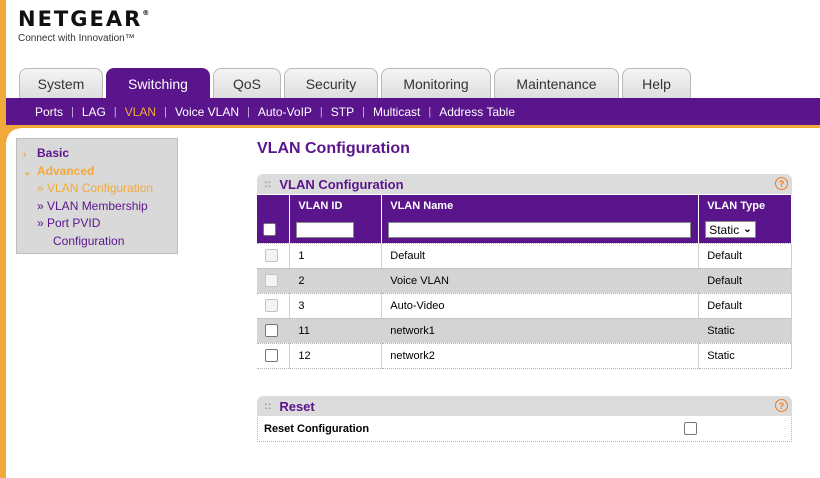  I want to click on orange-divider, so click(413, 126).